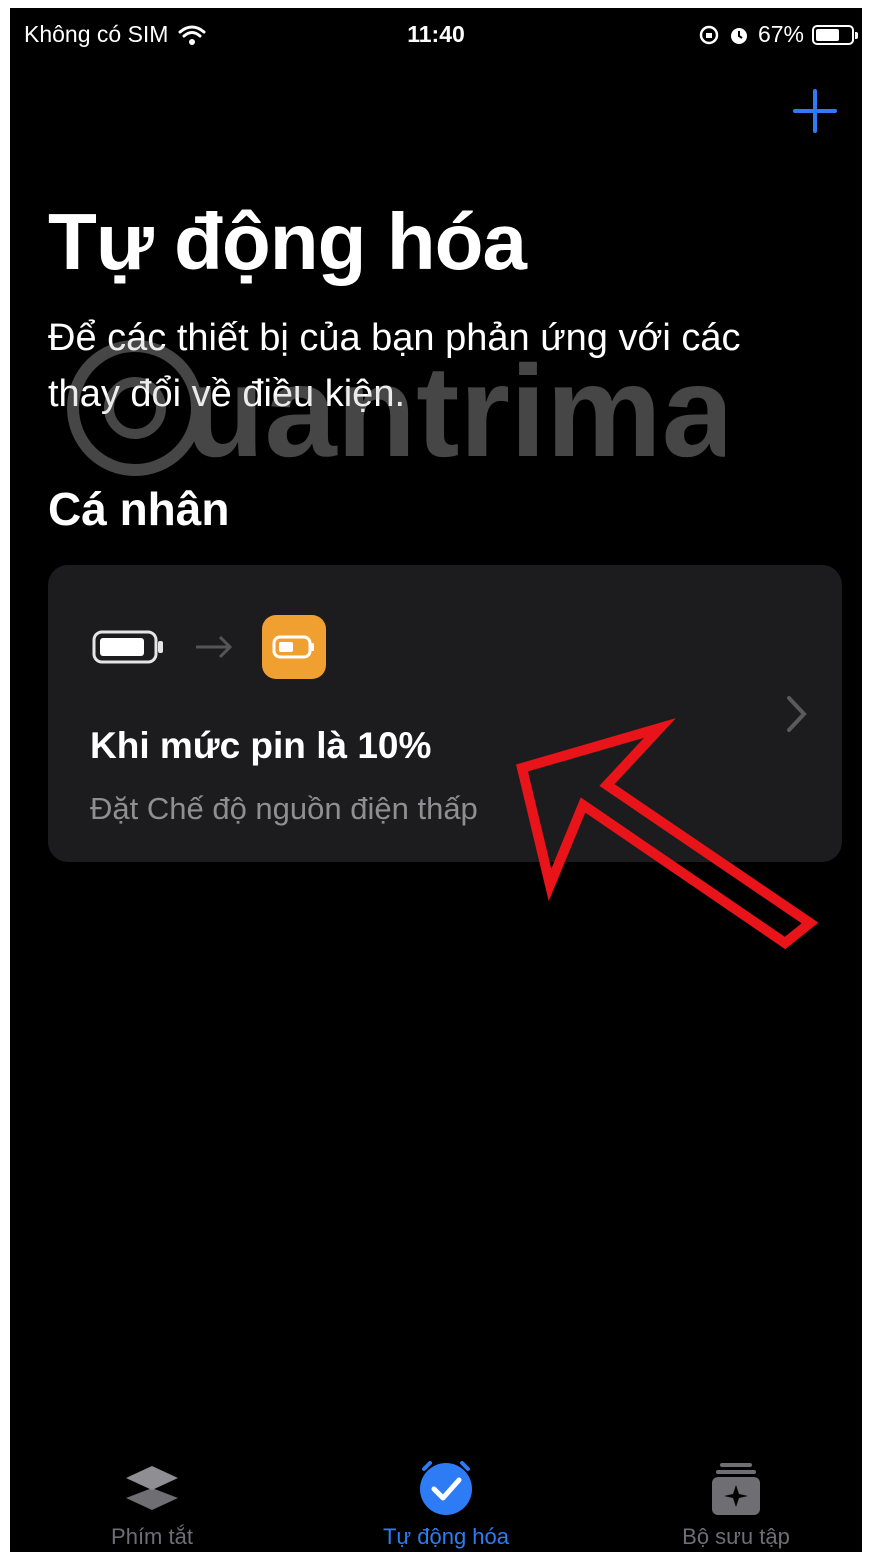 The width and height of the screenshot is (870, 1552). I want to click on tab-label: Bộ sưu tập, so click(736, 1536).